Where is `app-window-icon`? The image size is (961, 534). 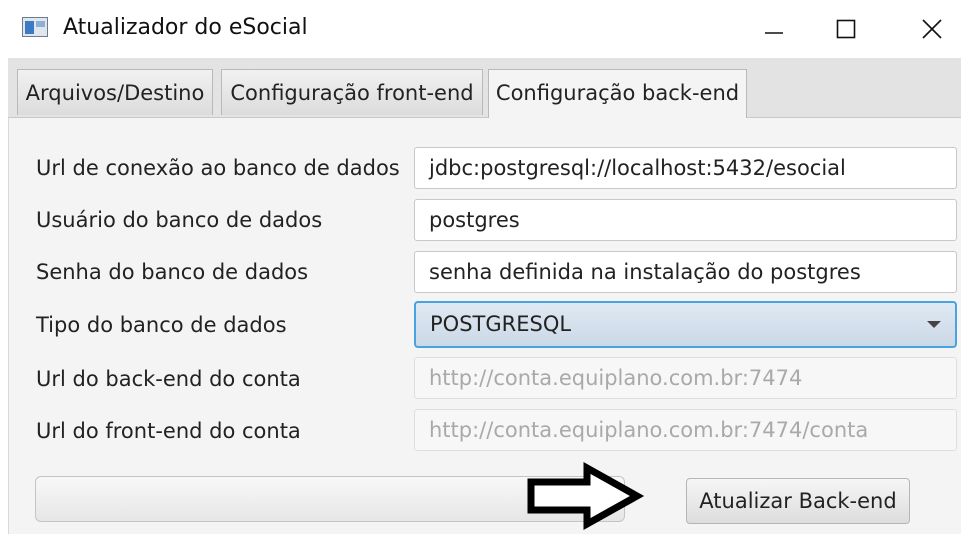 app-window-icon is located at coordinates (35, 27).